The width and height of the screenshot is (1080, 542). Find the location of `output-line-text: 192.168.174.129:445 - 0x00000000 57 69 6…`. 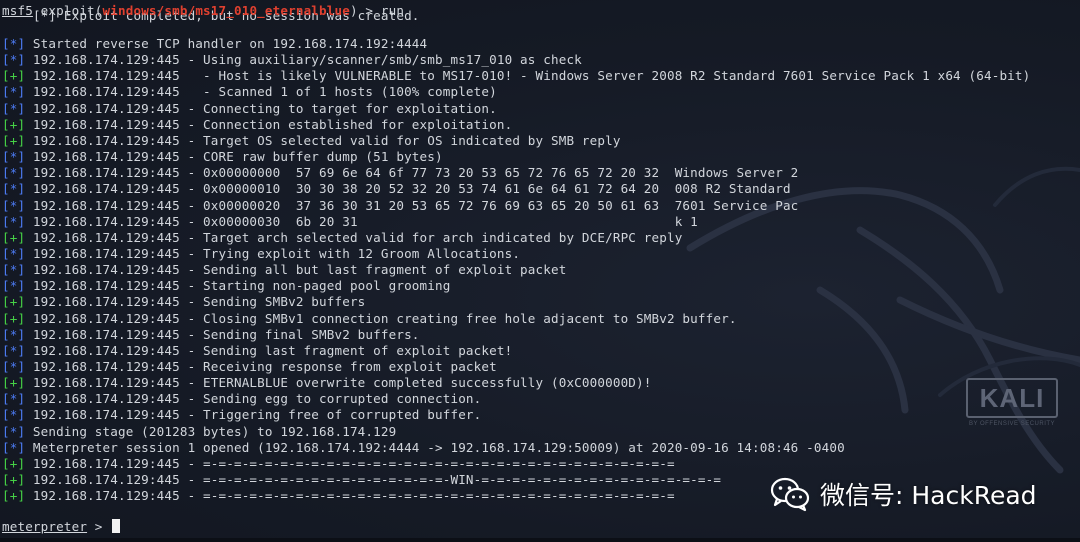

output-line-text: 192.168.174.129:445 - 0x00000000 57 69 6… is located at coordinates (412, 173).